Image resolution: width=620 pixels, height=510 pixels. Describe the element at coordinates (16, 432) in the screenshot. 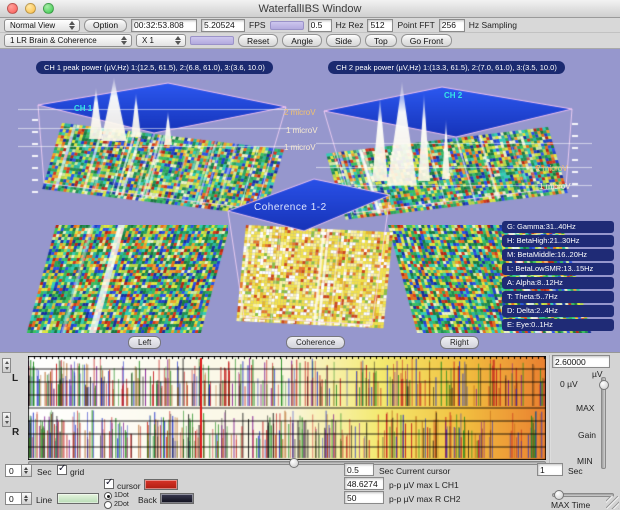

I see `right-channel-label: R` at that location.